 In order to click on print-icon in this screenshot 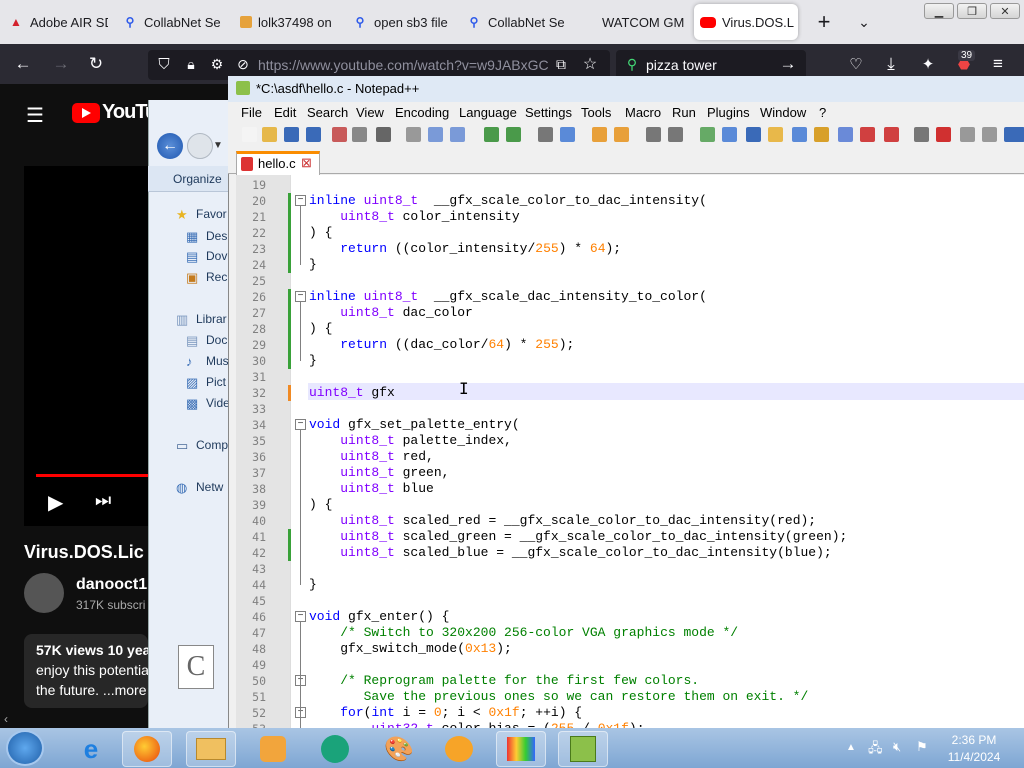, I will do `click(383, 134)`.